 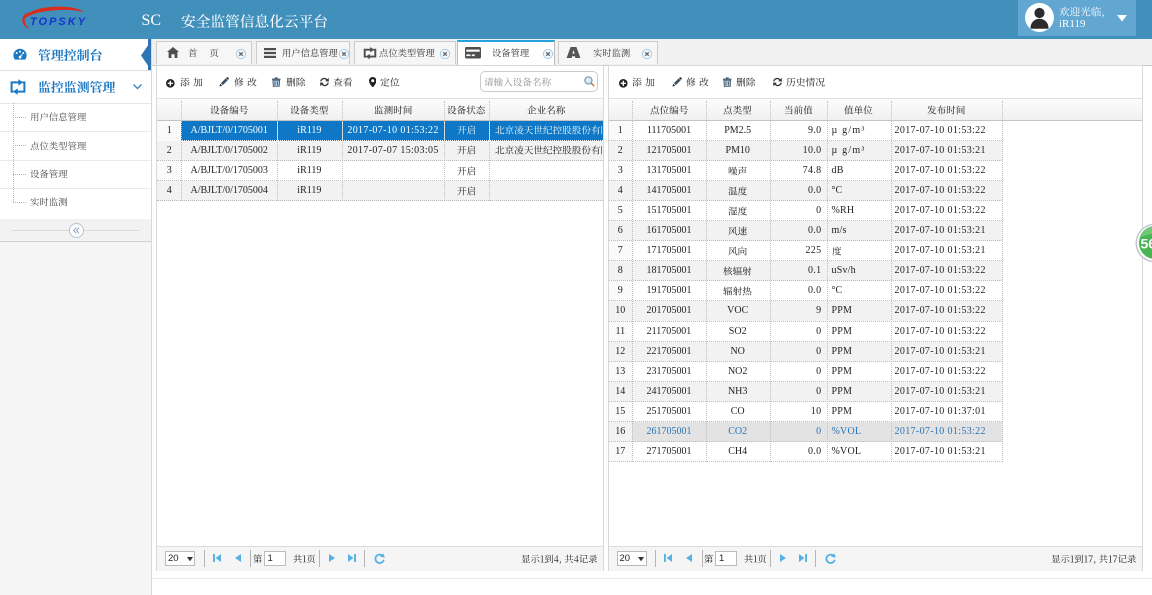 What do you see at coordinates (1146, 243) in the screenshot?
I see `svg-text: 56` at bounding box center [1146, 243].